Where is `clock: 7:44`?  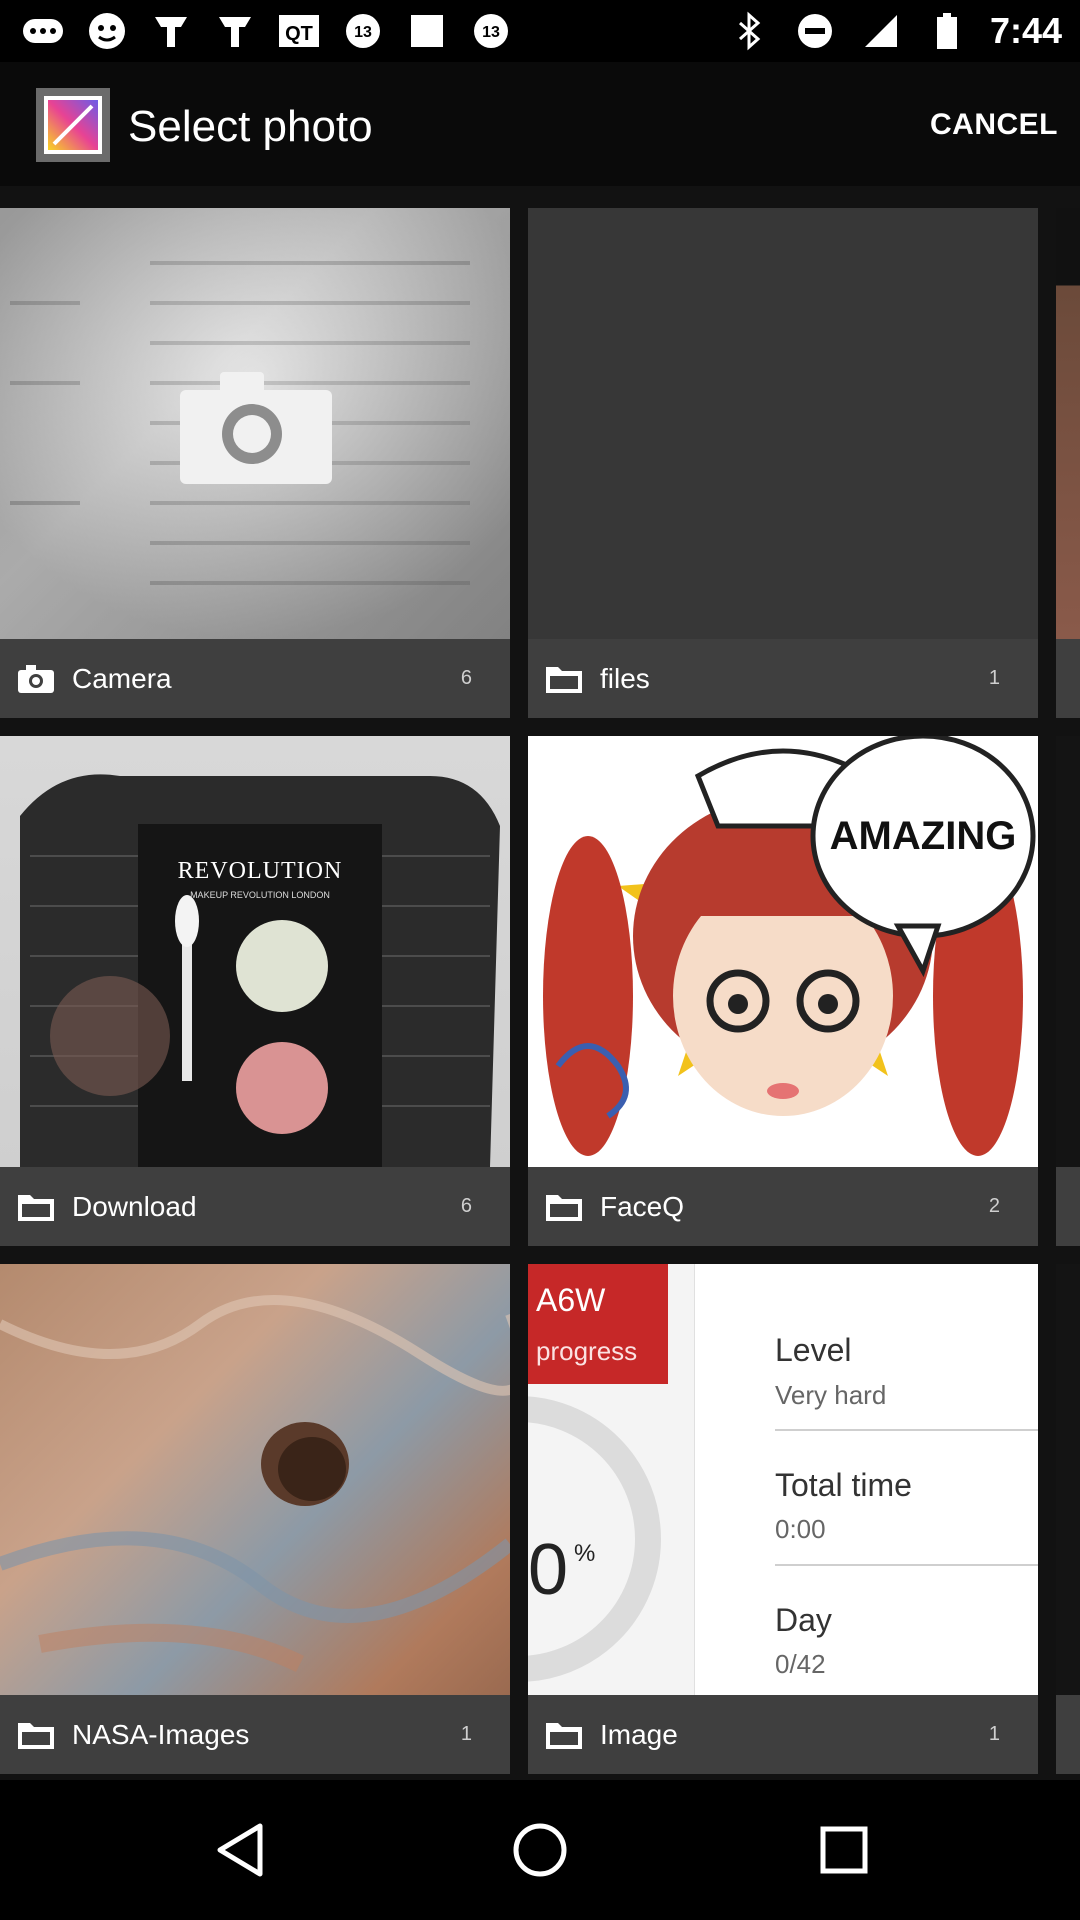
clock: 7:44 is located at coordinates (1025, 30).